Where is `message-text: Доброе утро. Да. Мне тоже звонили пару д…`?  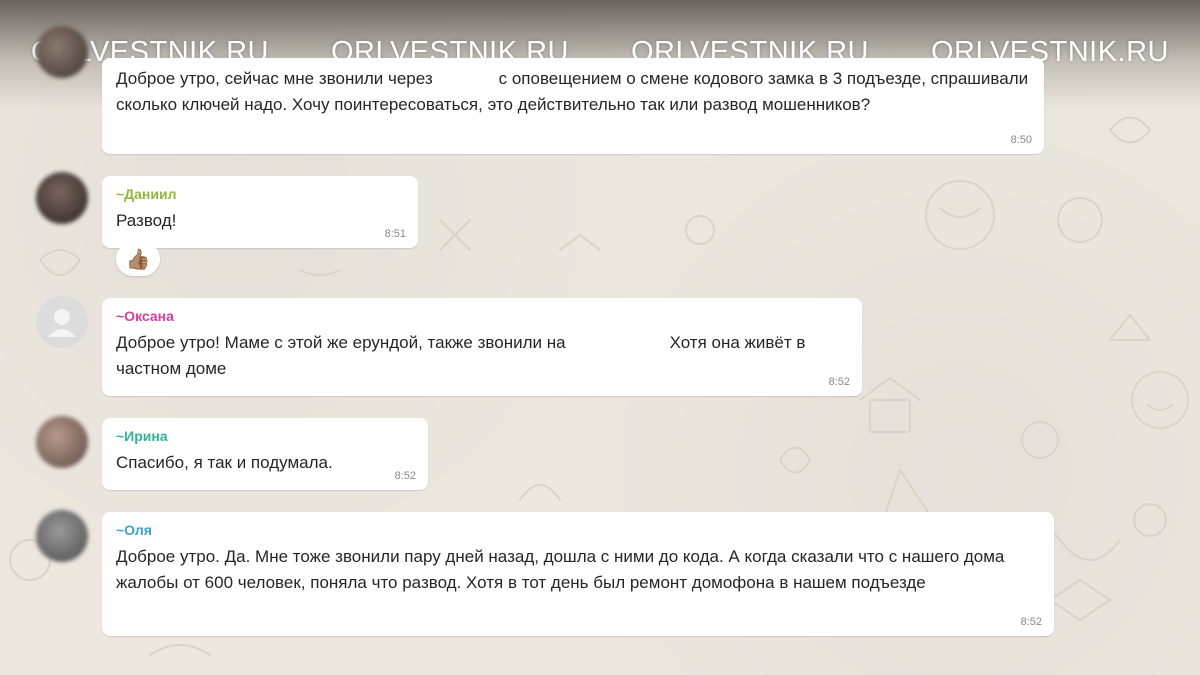
message-text: Доброе утро. Да. Мне тоже звонили пару д… is located at coordinates (560, 569).